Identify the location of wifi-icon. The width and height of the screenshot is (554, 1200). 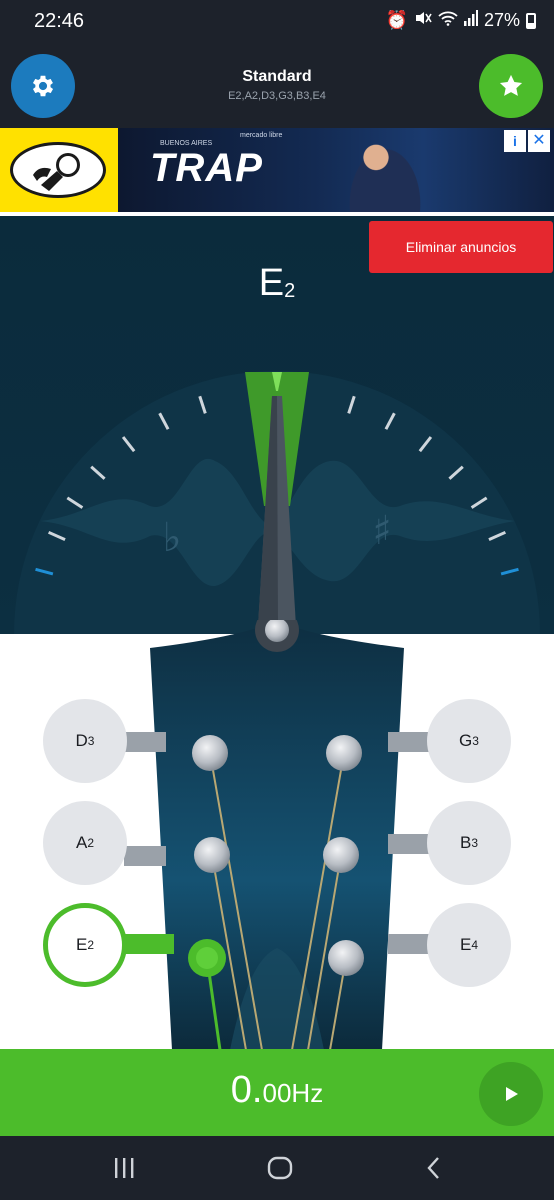
(448, 20).